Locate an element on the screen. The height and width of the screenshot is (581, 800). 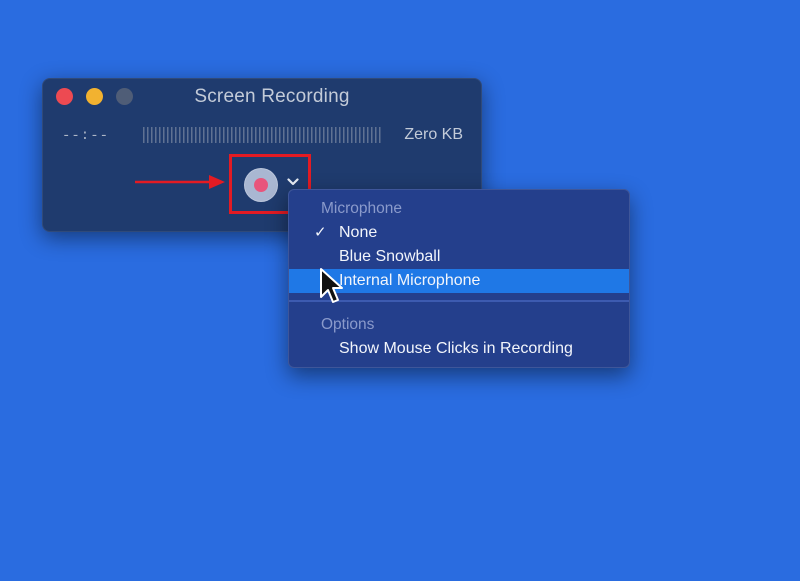
file-size-label: Zero KB is located at coordinates (433, 134).